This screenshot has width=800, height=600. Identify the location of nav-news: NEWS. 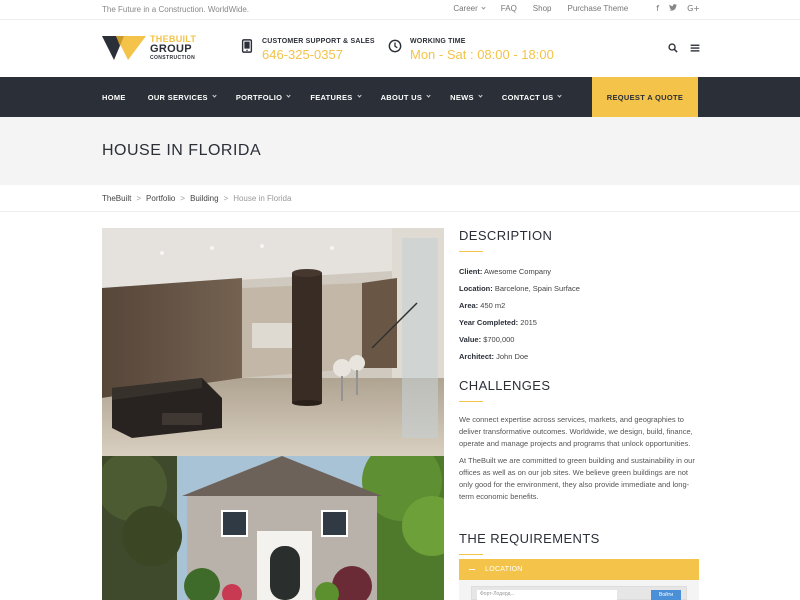
(466, 97).